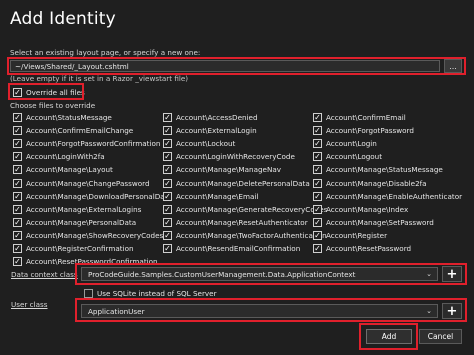  Describe the element at coordinates (88, 293) in the screenshot. I see `sqlite-checkbox` at that location.